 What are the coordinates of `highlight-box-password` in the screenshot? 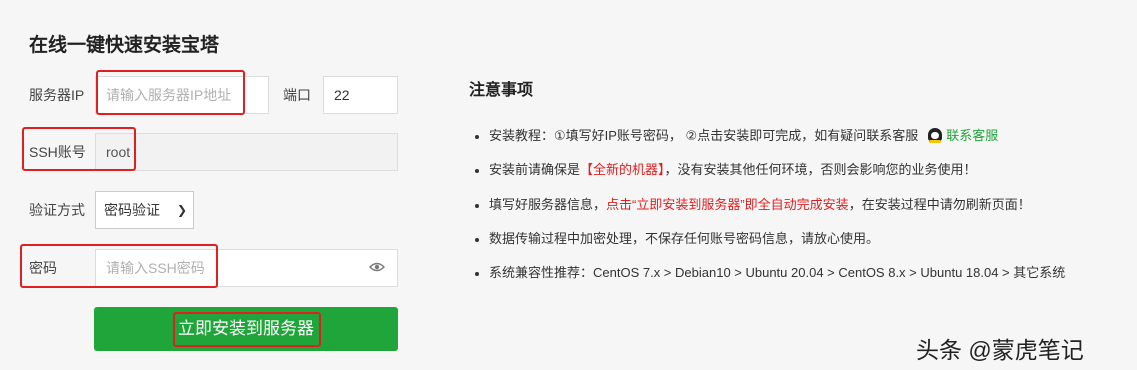 It's located at (119, 266).